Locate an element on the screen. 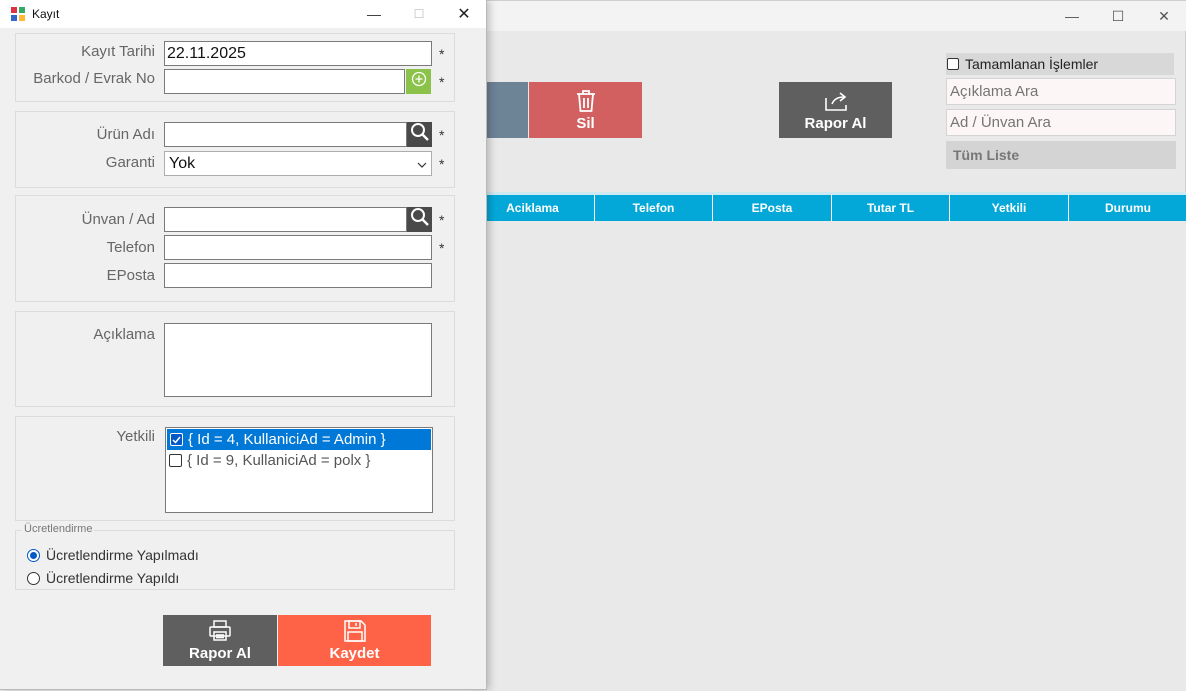  name-search-input is located at coordinates (1061, 122).